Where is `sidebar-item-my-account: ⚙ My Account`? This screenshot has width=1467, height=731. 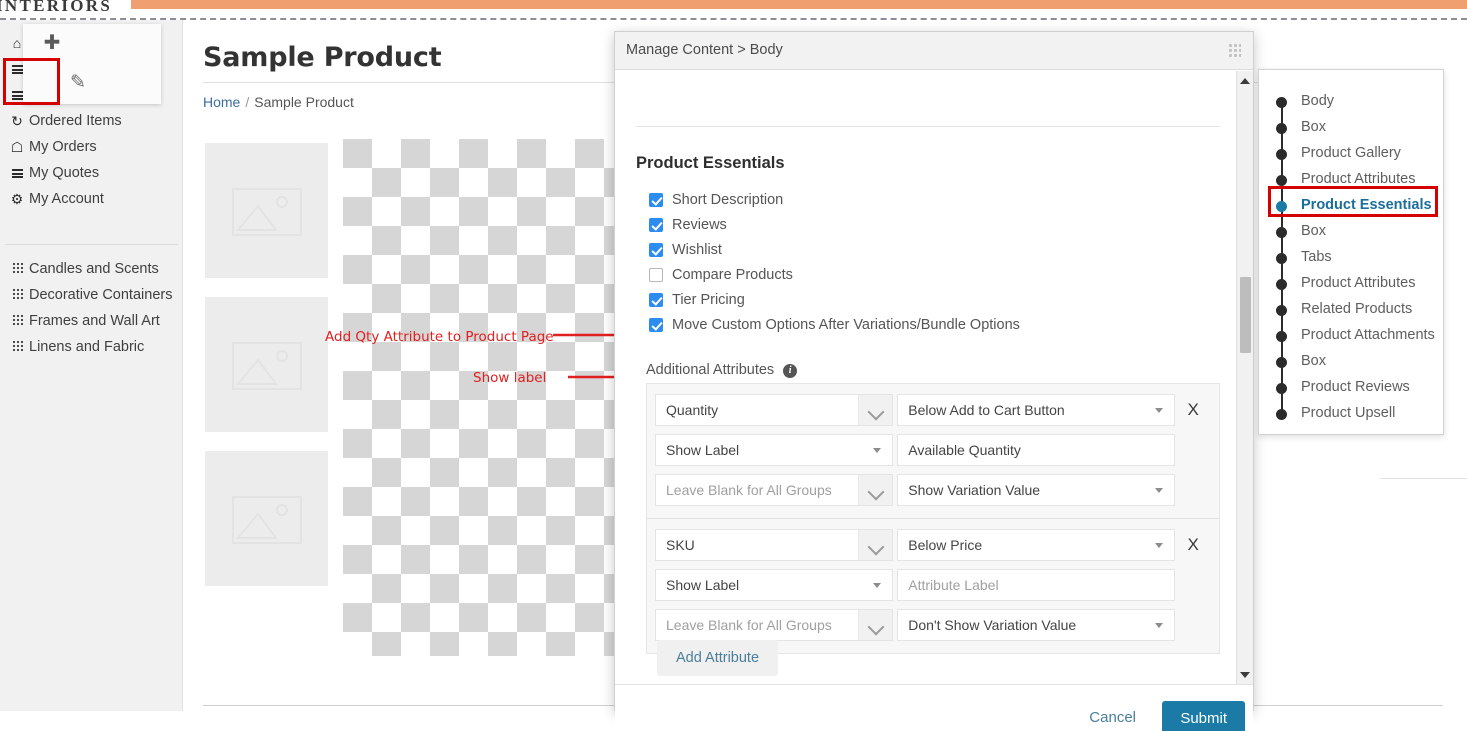
sidebar-item-my-account: ⚙ My Account is located at coordinates (91, 199).